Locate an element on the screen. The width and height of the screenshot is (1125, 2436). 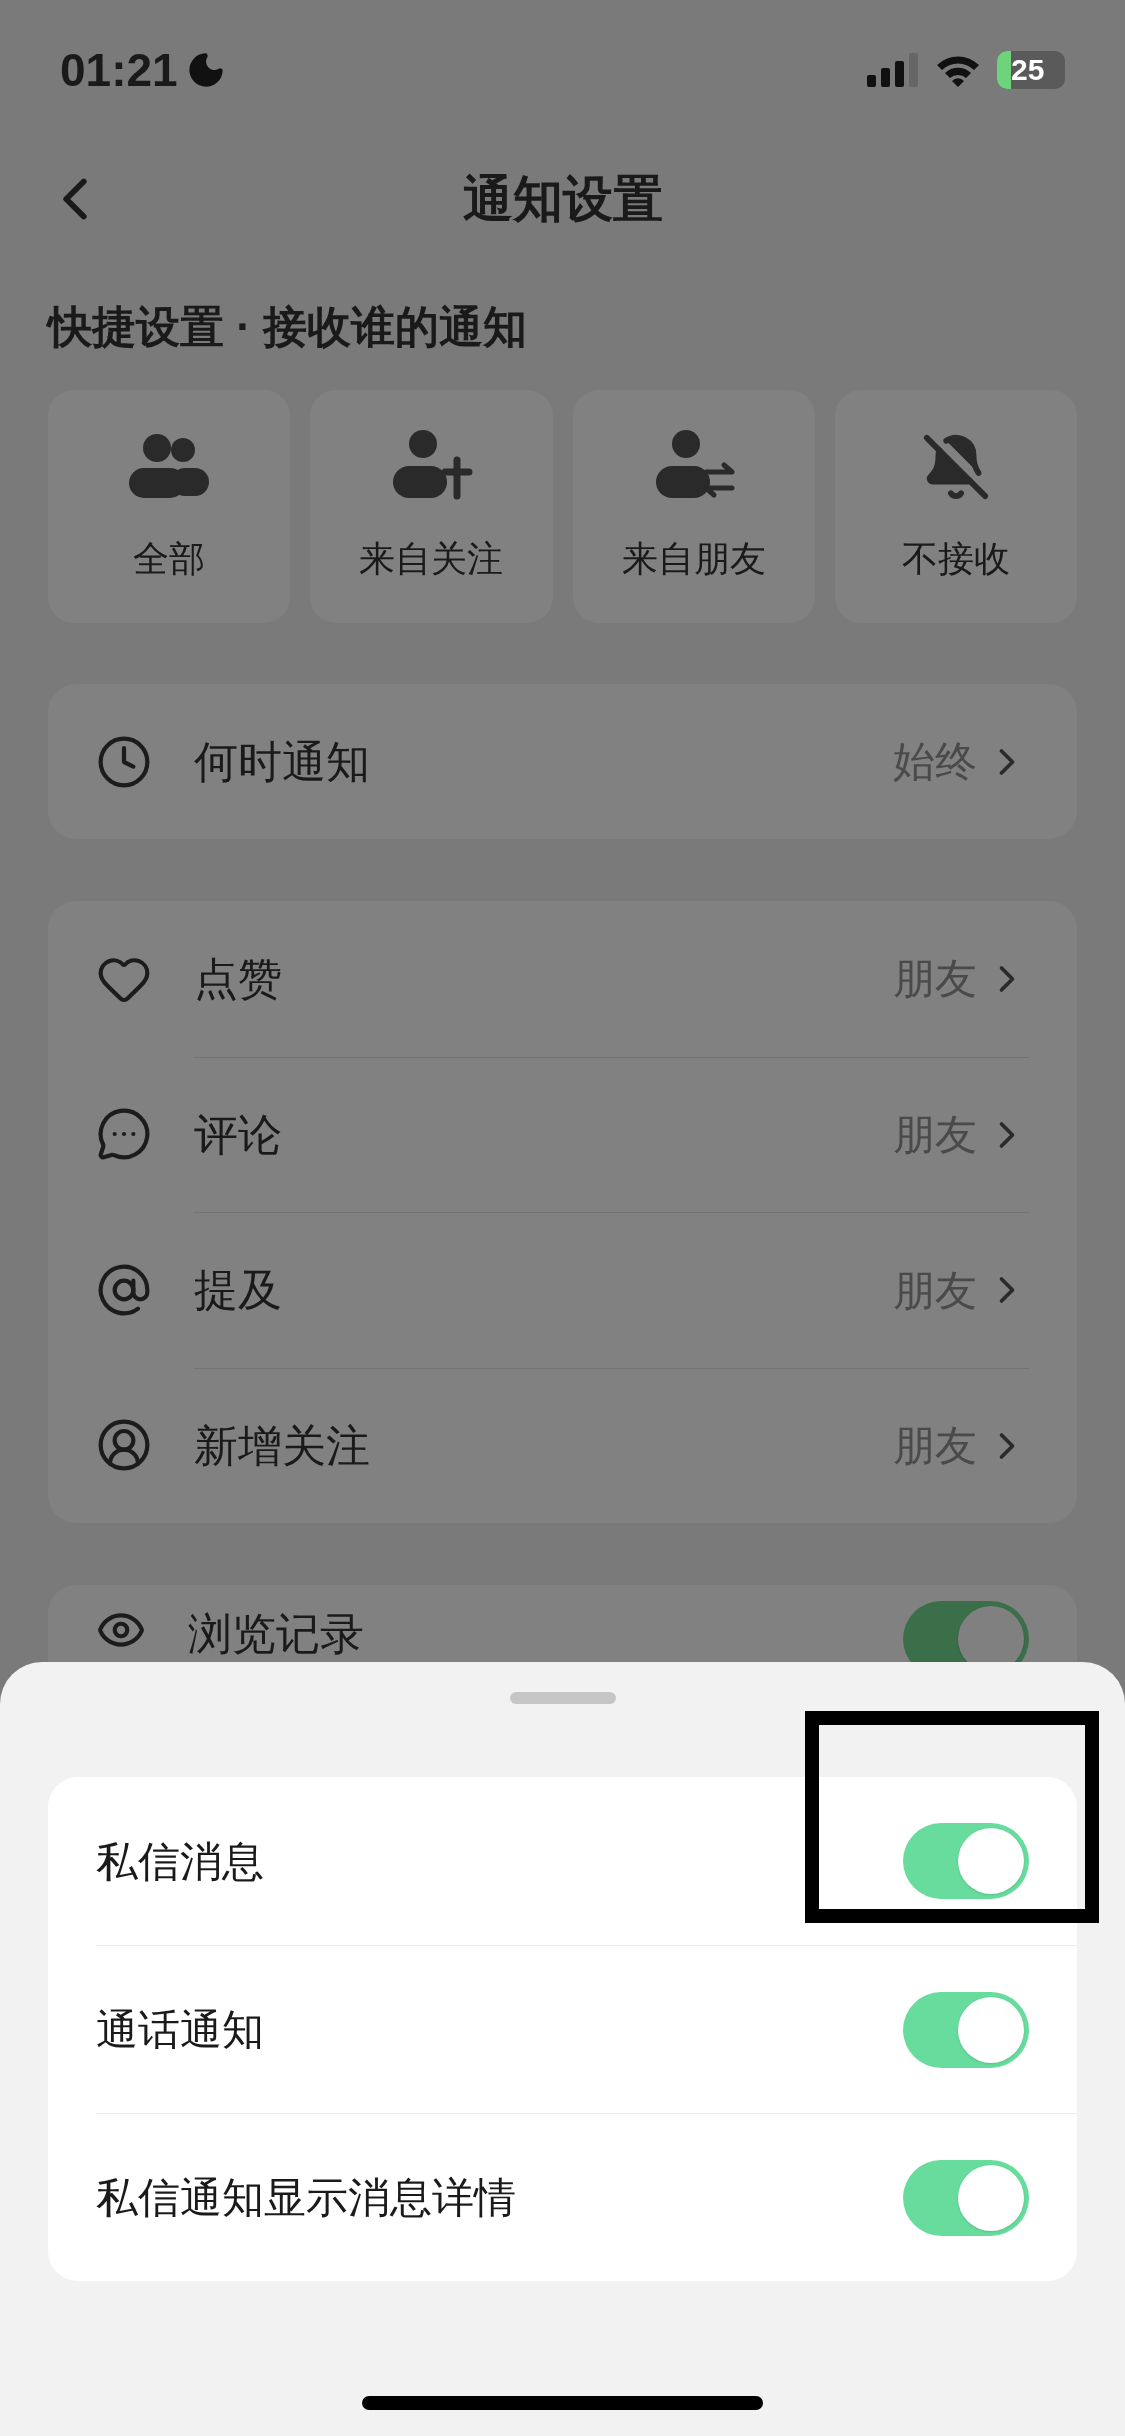
battery-indicator: 25 is located at coordinates (1031, 70).